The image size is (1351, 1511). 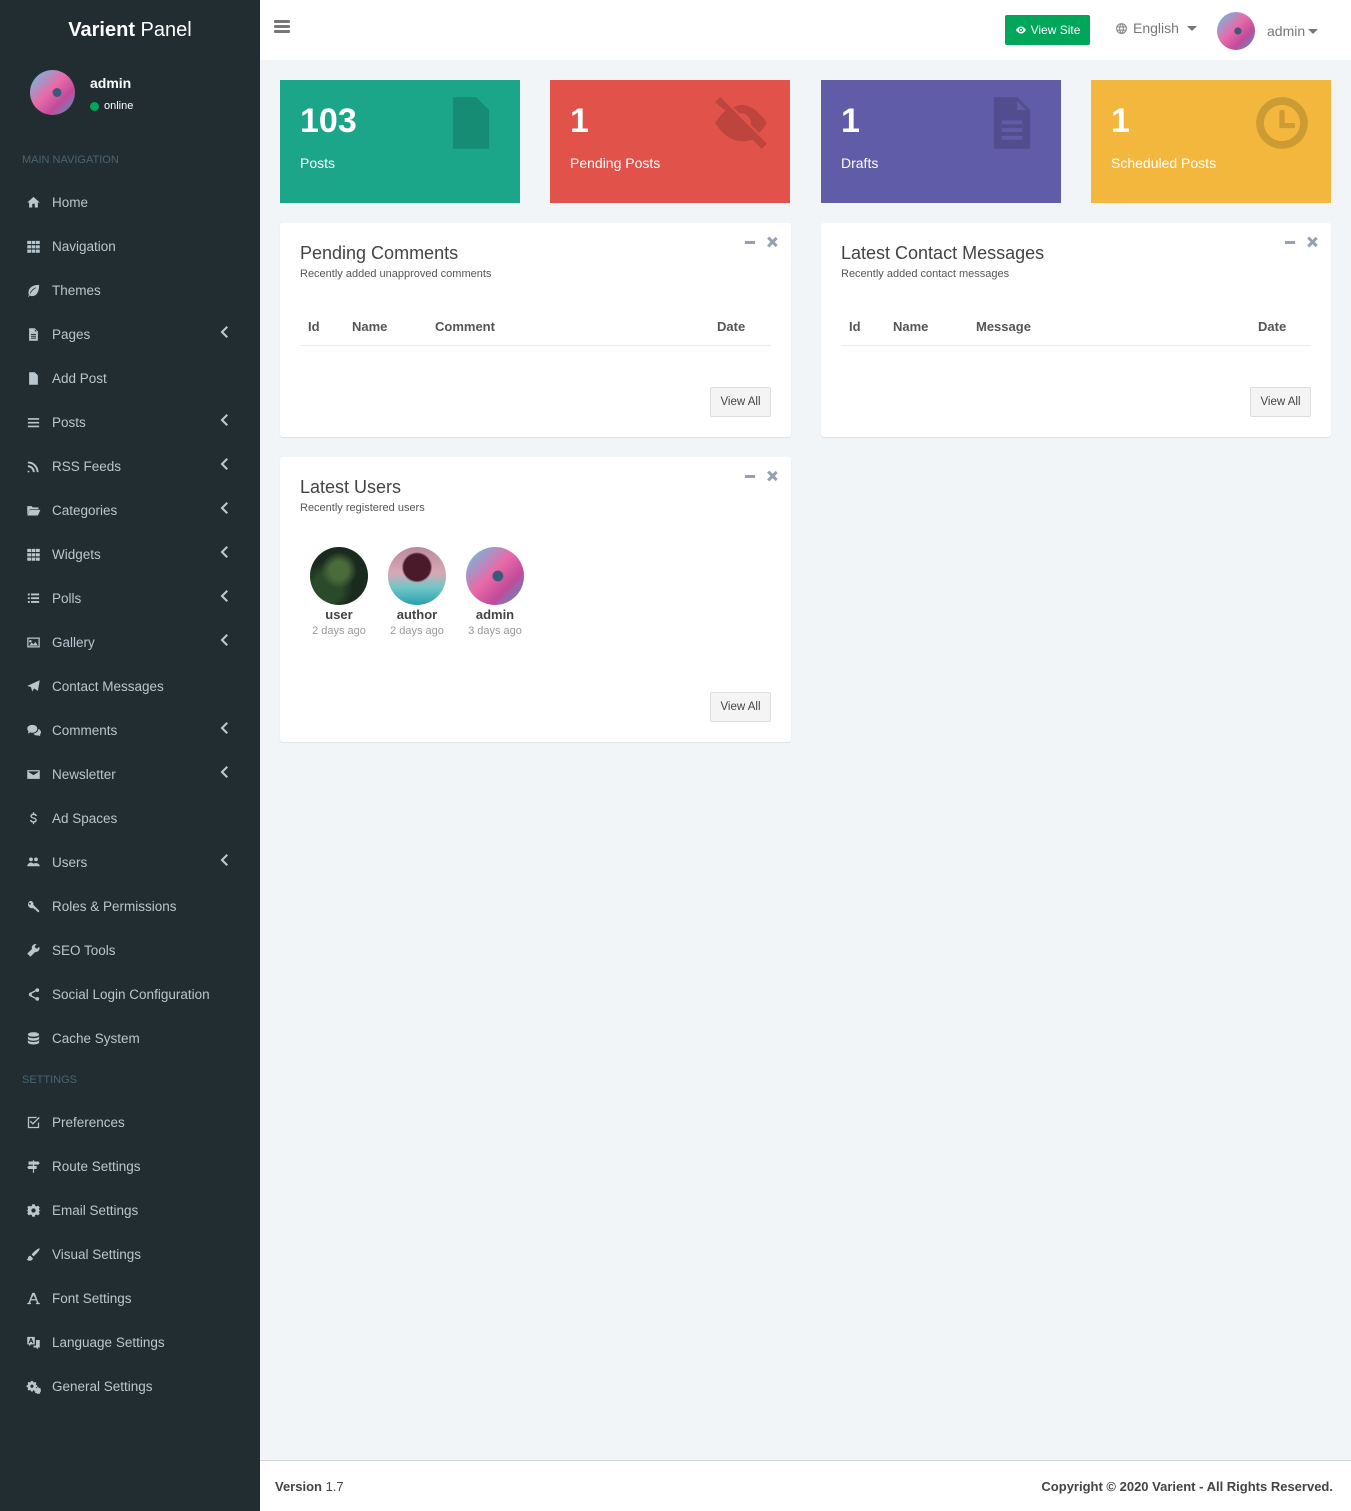 I want to click on file-text-icon, so click(x=33, y=334).